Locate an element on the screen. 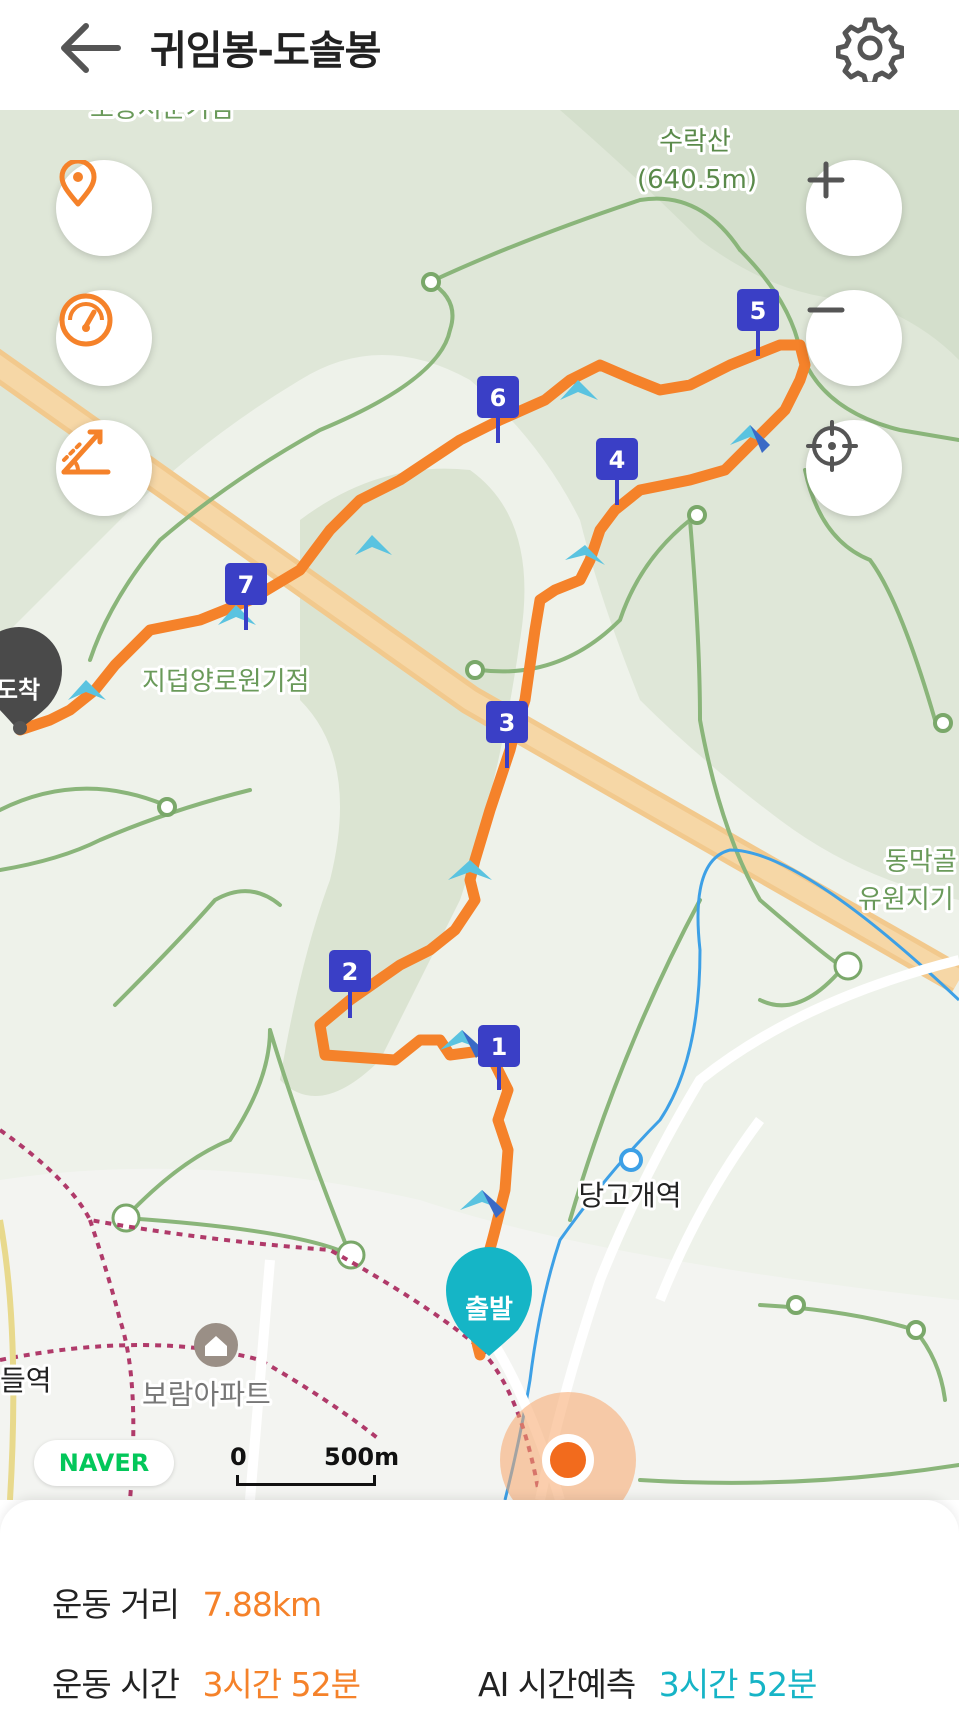 This screenshot has width=959, height=1721. station-label: 당고개역 is located at coordinates (629, 1195).